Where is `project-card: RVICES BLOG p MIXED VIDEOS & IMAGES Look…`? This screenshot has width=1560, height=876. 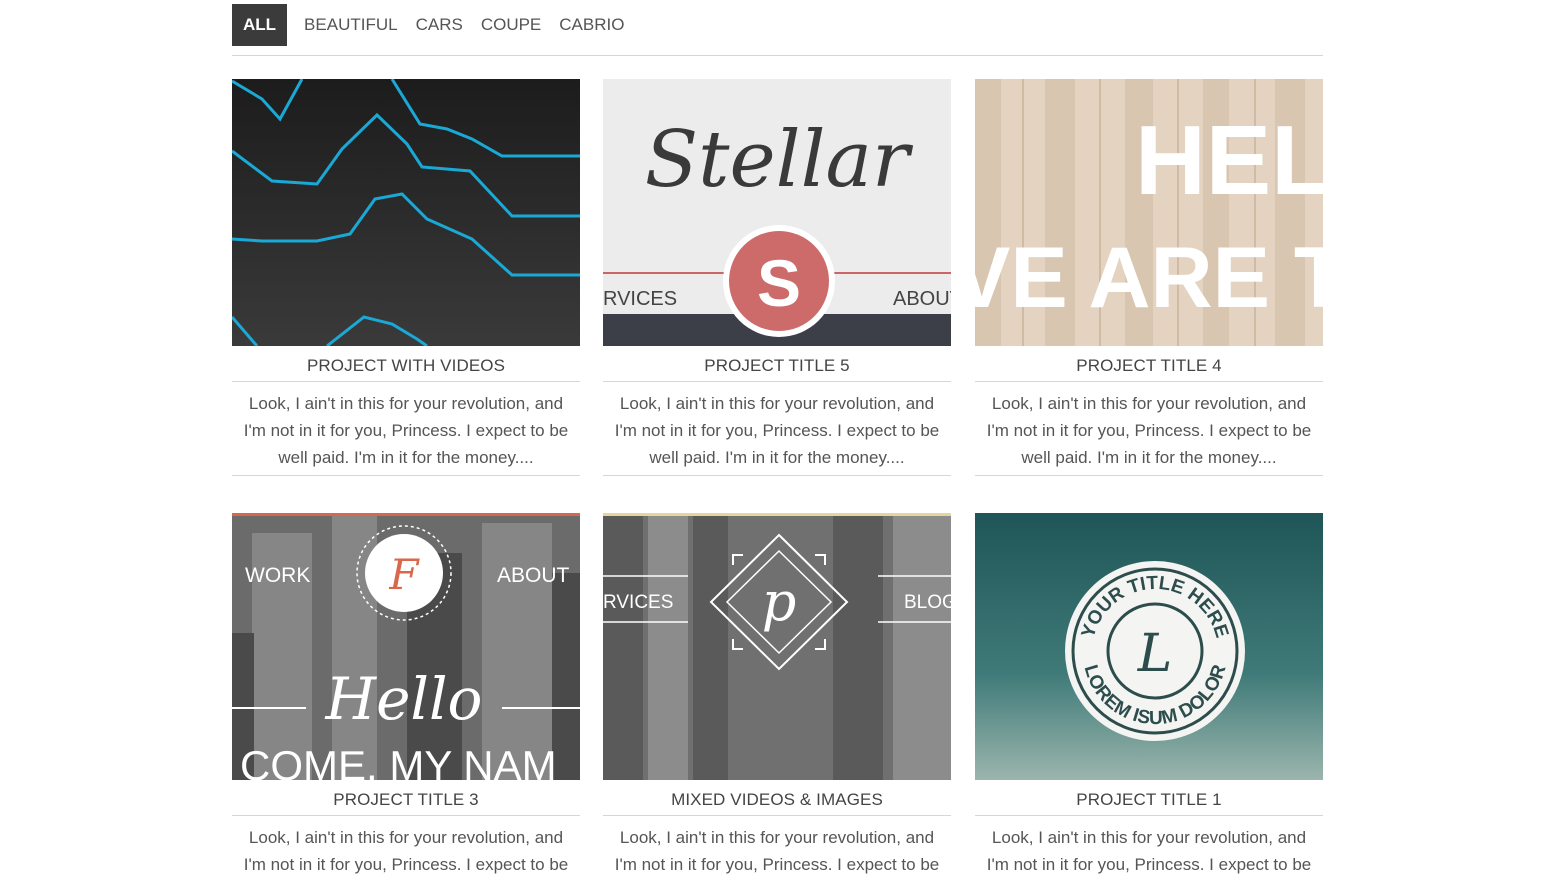 project-card: RVICES BLOG p MIXED VIDEOS & IMAGES Look… is located at coordinates (777, 694).